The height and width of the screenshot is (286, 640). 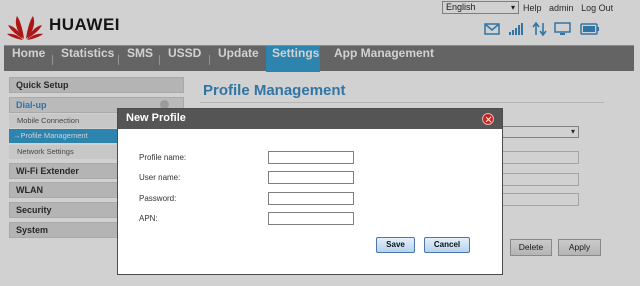 What do you see at coordinates (156, 118) in the screenshot?
I see `dialog-title: New Profile` at bounding box center [156, 118].